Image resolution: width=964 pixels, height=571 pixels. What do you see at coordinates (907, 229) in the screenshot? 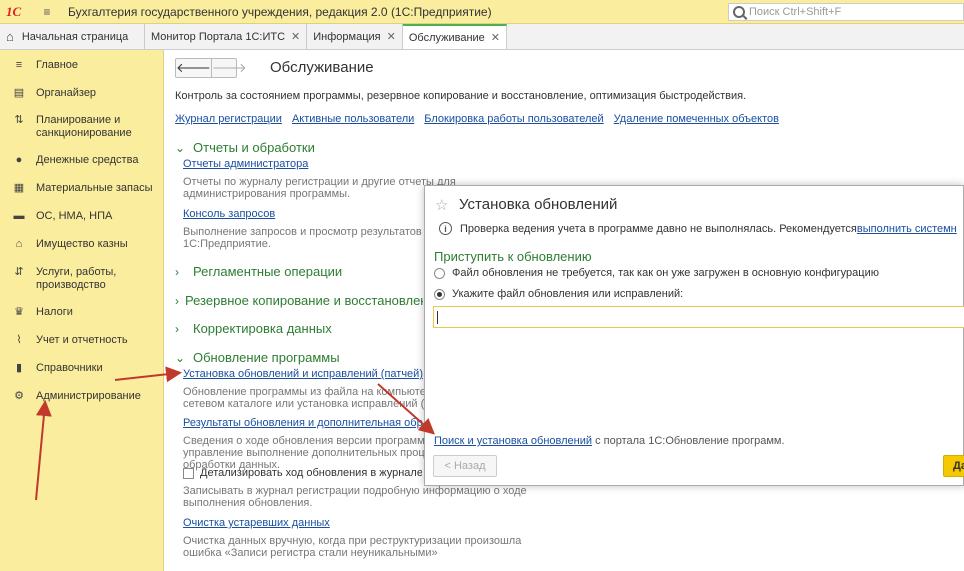
I see `link-run-check: выполнить системн` at bounding box center [907, 229].